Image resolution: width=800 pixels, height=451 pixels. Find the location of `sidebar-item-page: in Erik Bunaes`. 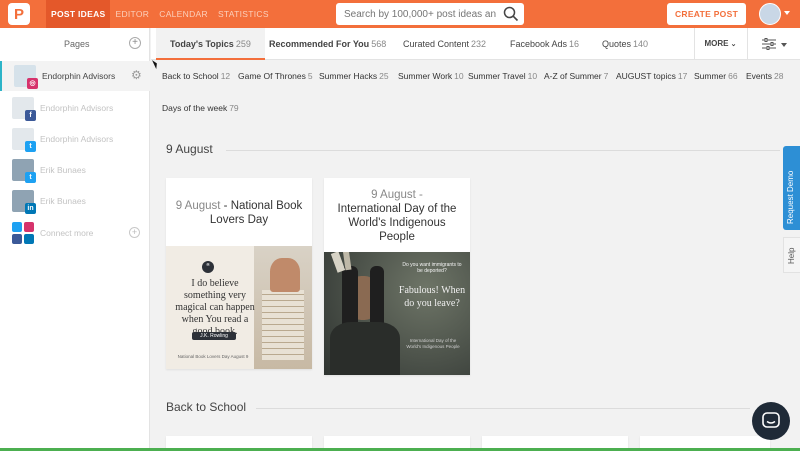

sidebar-item-page: in Erik Bunaes is located at coordinates (75, 201).